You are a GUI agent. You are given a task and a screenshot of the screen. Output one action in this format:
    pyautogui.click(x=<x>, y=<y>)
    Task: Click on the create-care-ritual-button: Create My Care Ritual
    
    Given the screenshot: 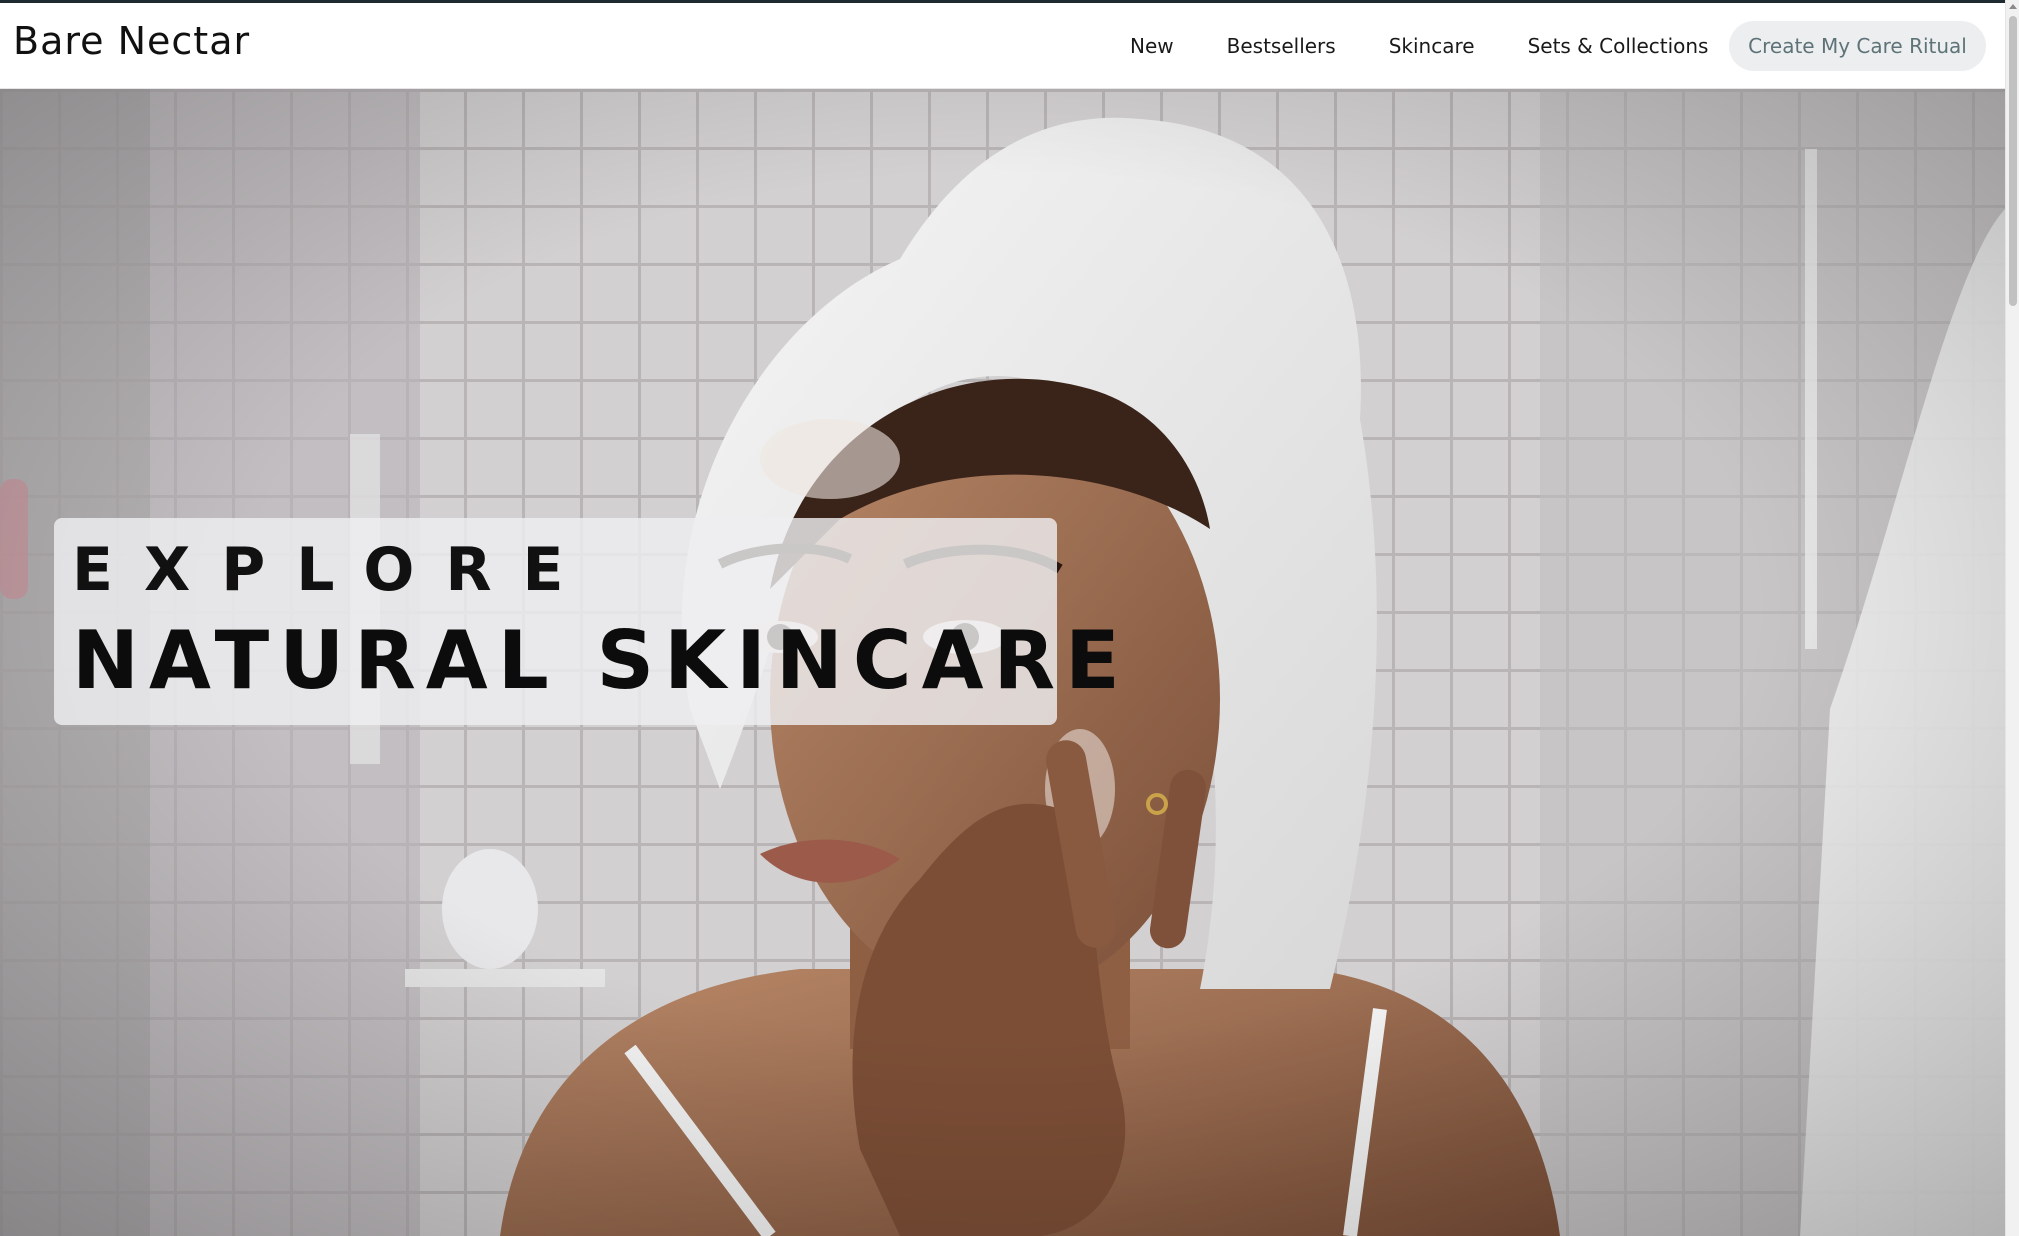 What is the action you would take?
    pyautogui.click(x=1857, y=46)
    